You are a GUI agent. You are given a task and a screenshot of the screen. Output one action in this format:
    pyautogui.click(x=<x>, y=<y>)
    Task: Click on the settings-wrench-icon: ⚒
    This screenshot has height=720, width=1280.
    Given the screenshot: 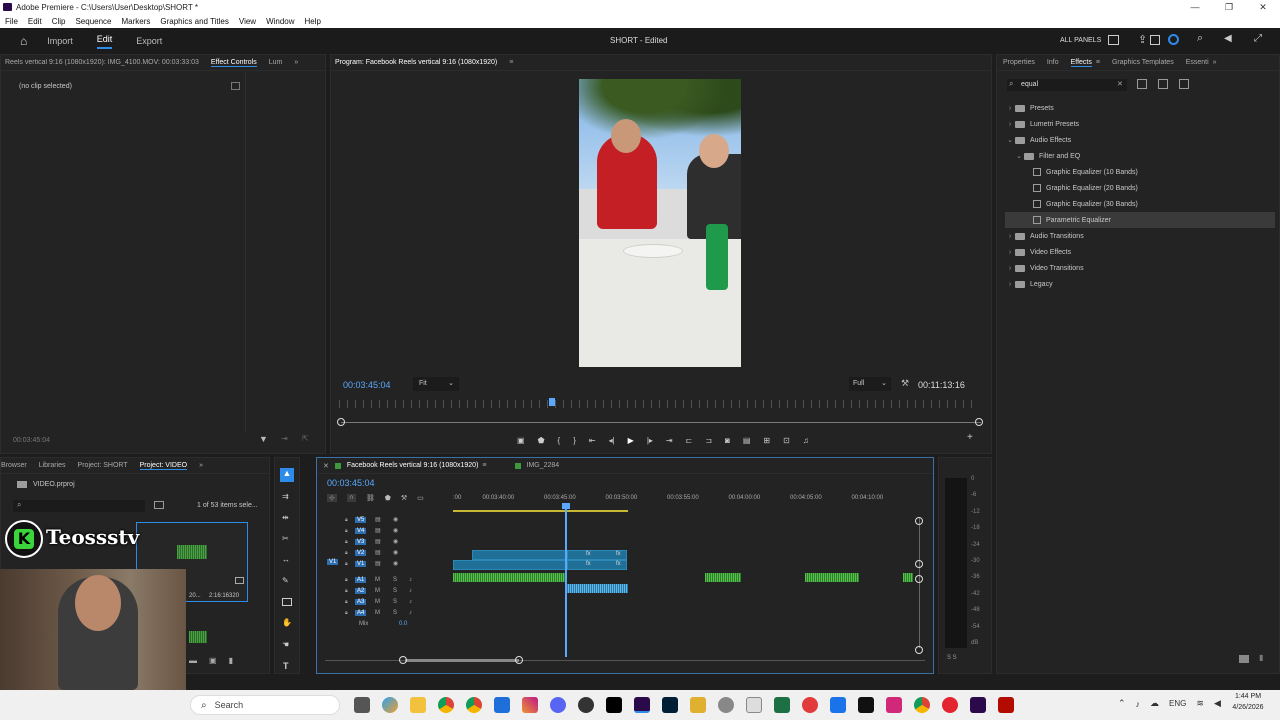 What is the action you would take?
    pyautogui.click(x=905, y=383)
    